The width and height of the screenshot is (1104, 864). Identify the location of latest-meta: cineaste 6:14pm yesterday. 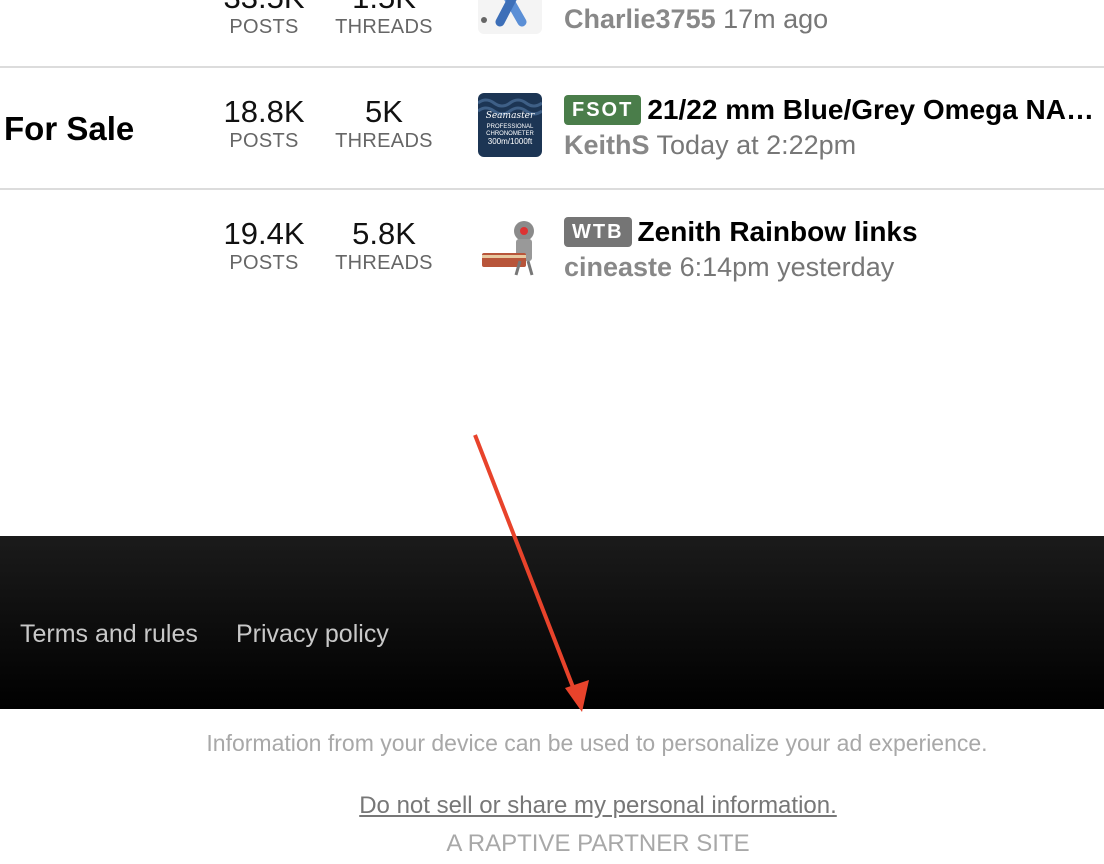
(834, 267).